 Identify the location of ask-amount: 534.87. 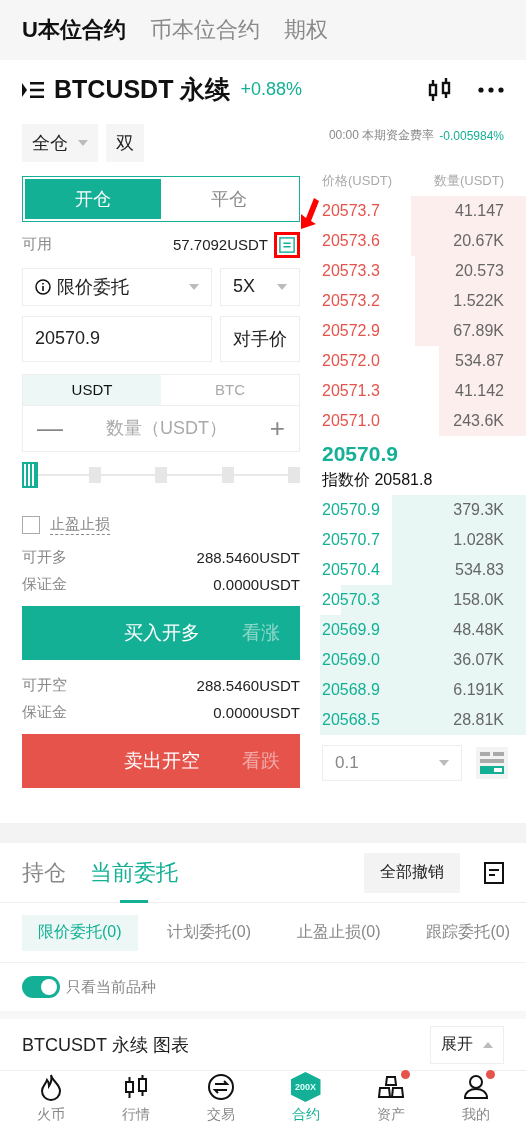
(479, 360).